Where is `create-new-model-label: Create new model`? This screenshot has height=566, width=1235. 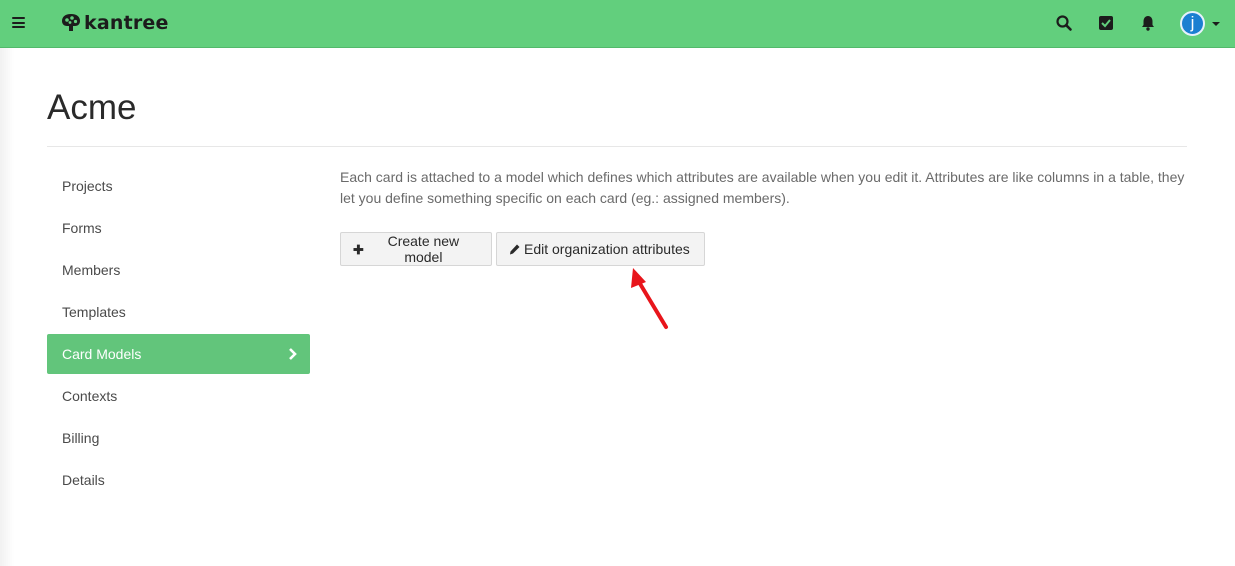 create-new-model-label: Create new model is located at coordinates (423, 249).